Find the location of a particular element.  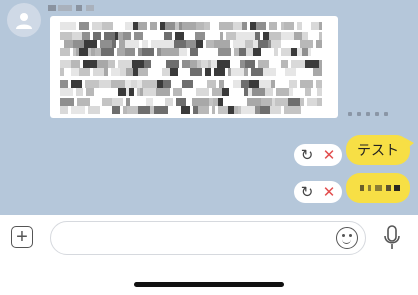

sender-avatar is located at coordinates (24, 20).